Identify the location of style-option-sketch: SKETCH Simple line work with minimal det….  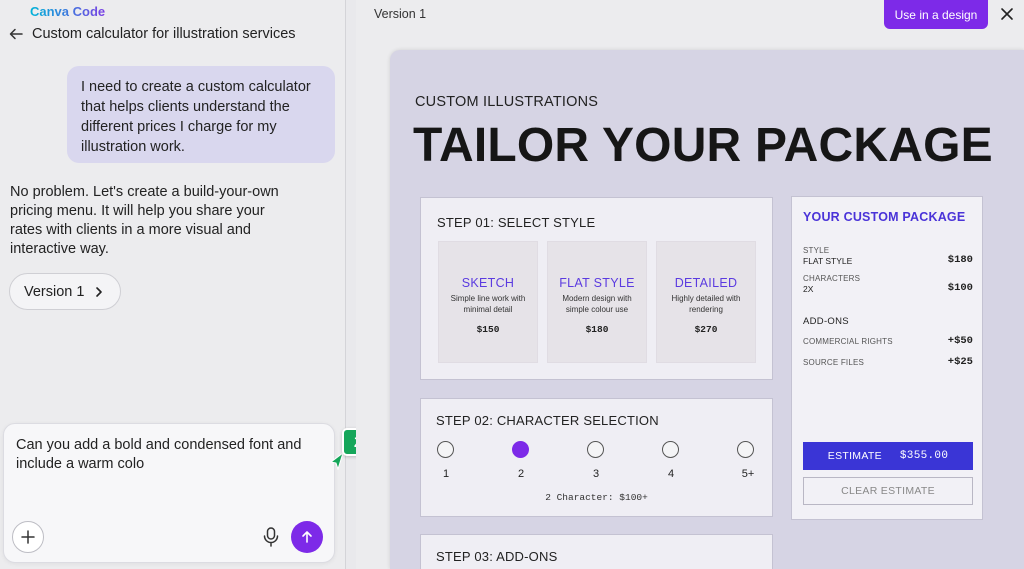
(488, 302).